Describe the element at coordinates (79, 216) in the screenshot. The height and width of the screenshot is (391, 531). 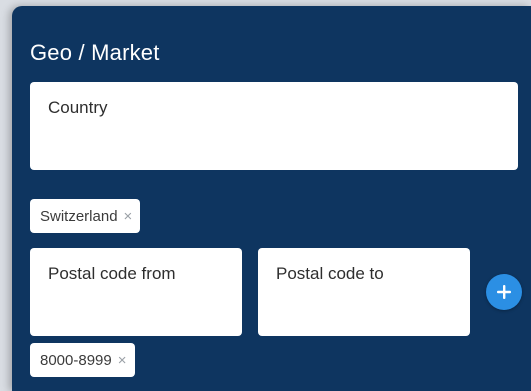
I see `country-tag-label: Switzerland` at that location.